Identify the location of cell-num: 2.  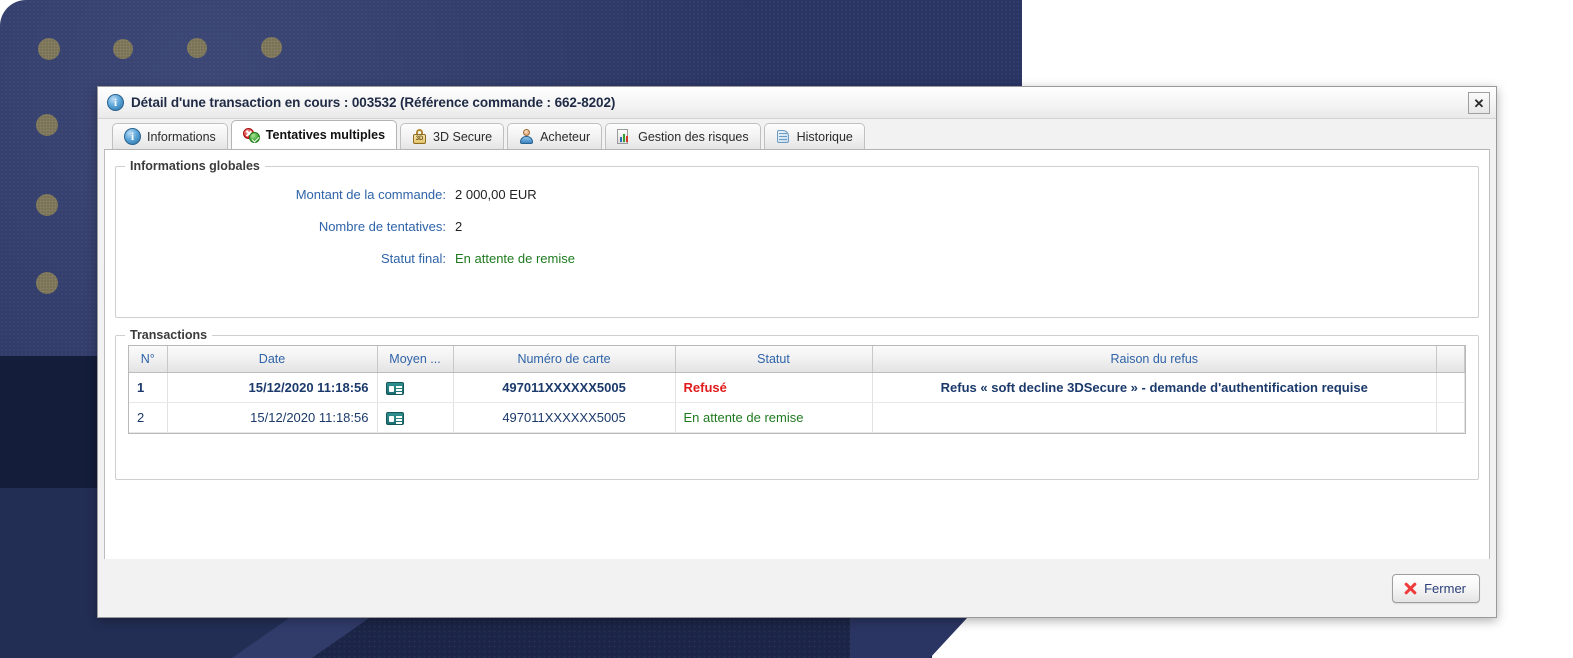
(148, 417).